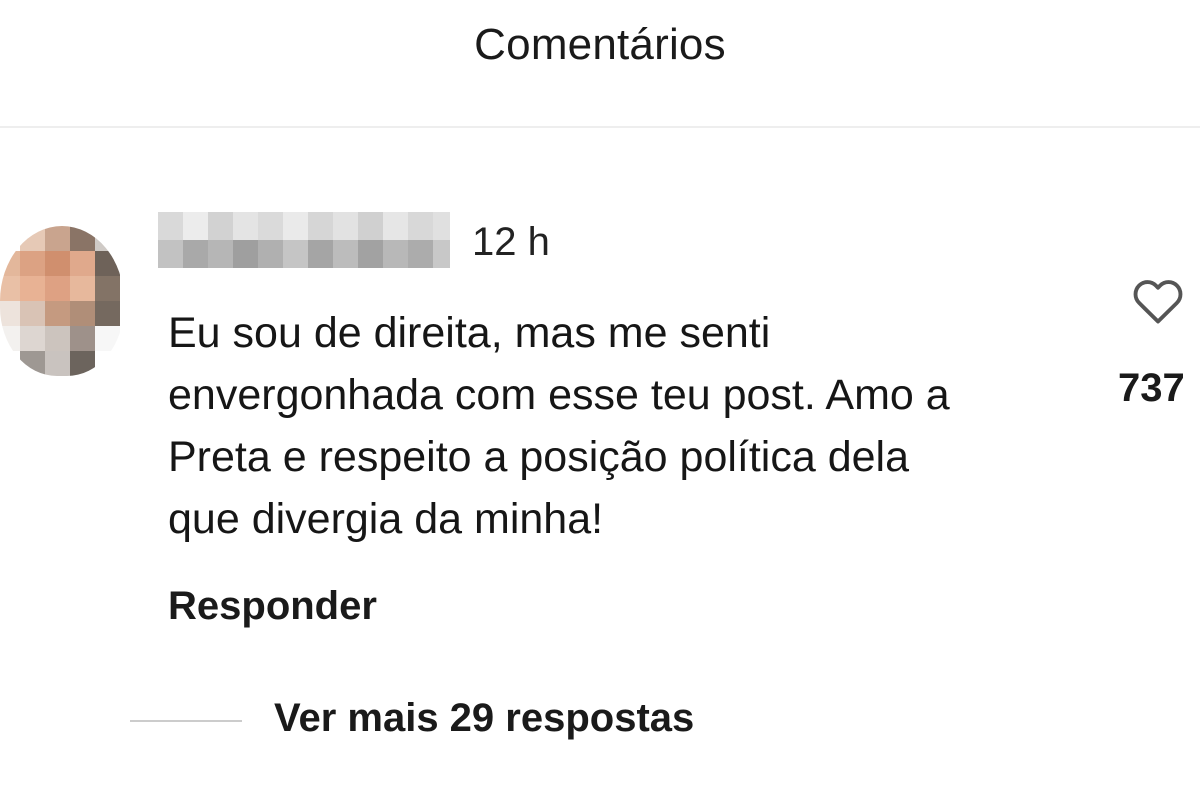  Describe the element at coordinates (559, 395) in the screenshot. I see `comment-line: envergonhada com esse teu post. Amo a` at that location.